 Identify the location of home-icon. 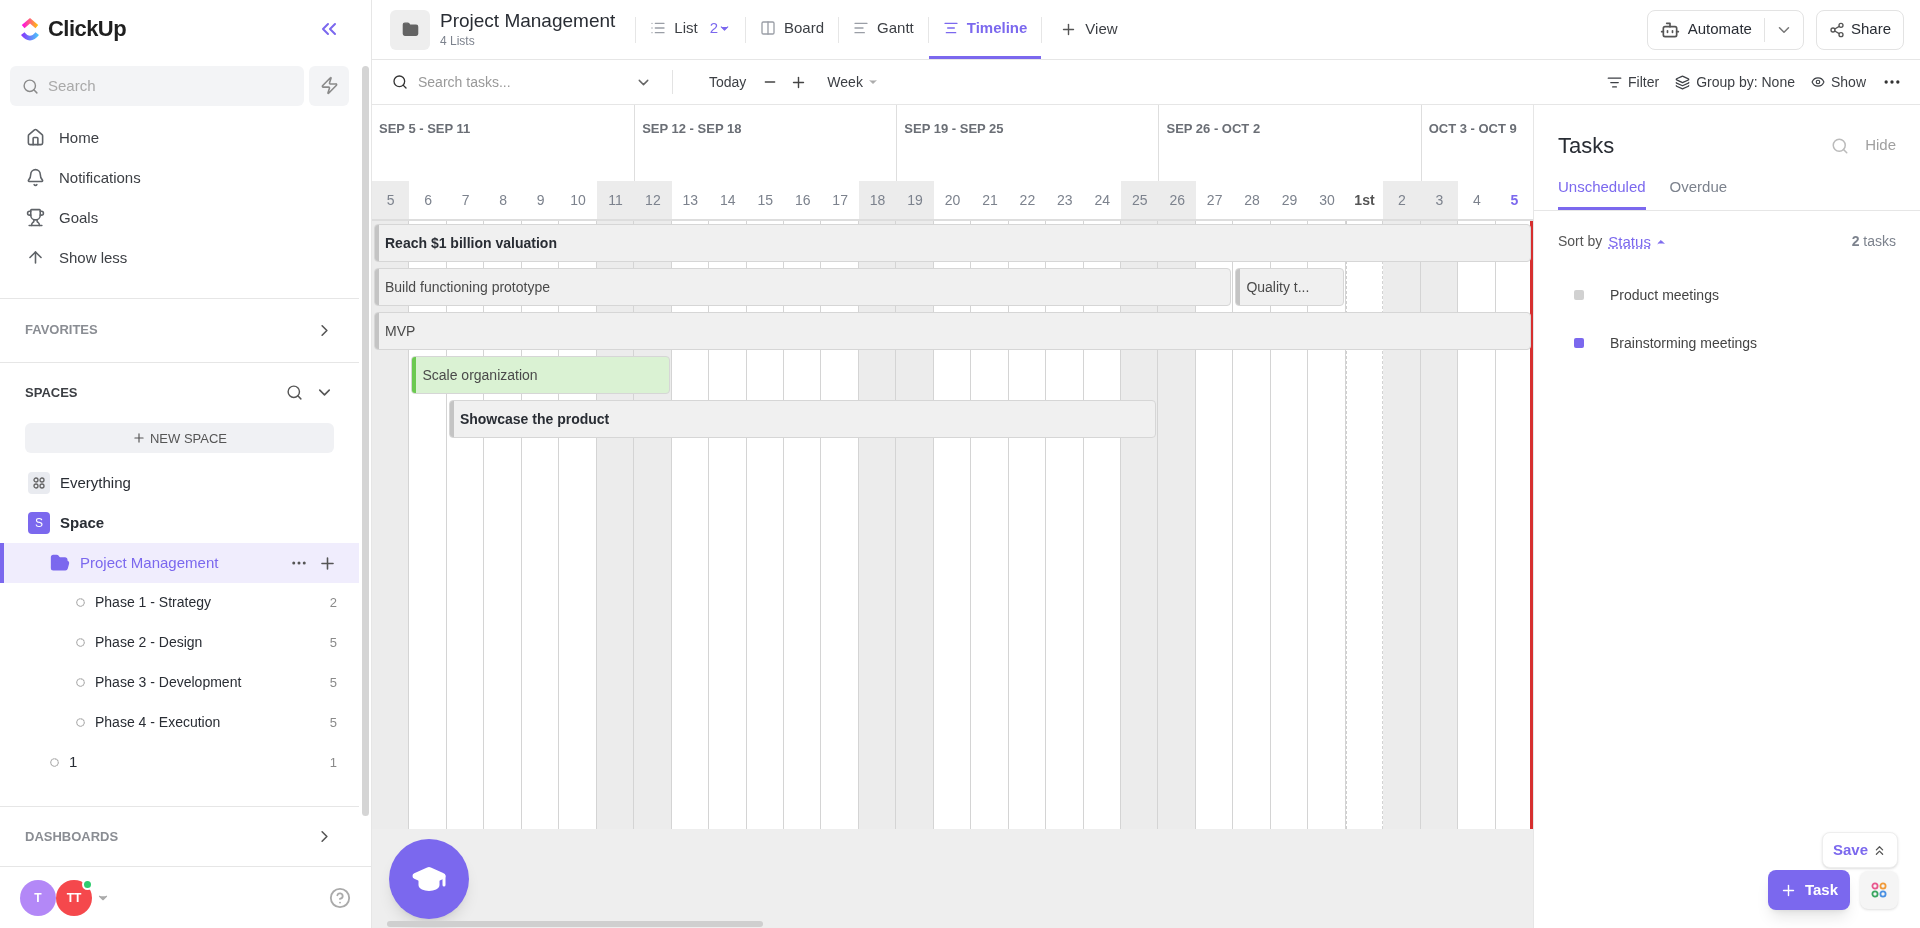
(35, 138).